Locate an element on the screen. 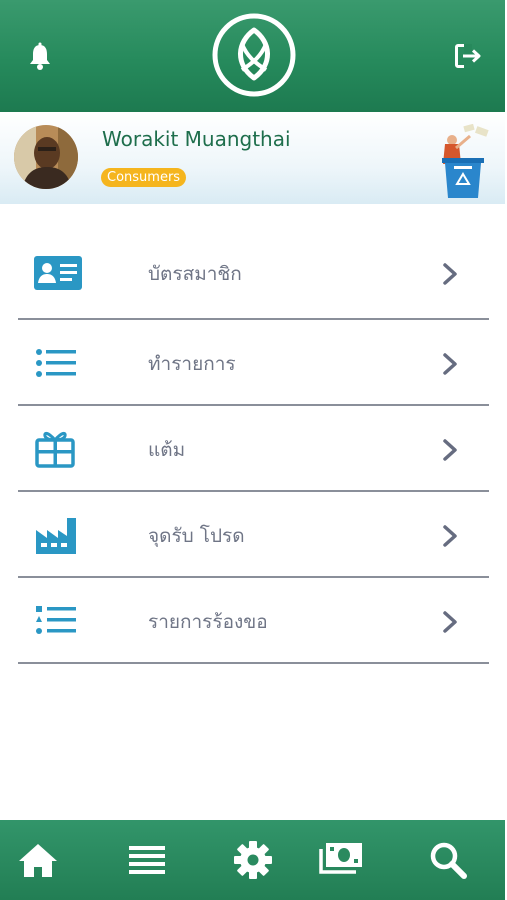  logout-icon is located at coordinates (468, 56).